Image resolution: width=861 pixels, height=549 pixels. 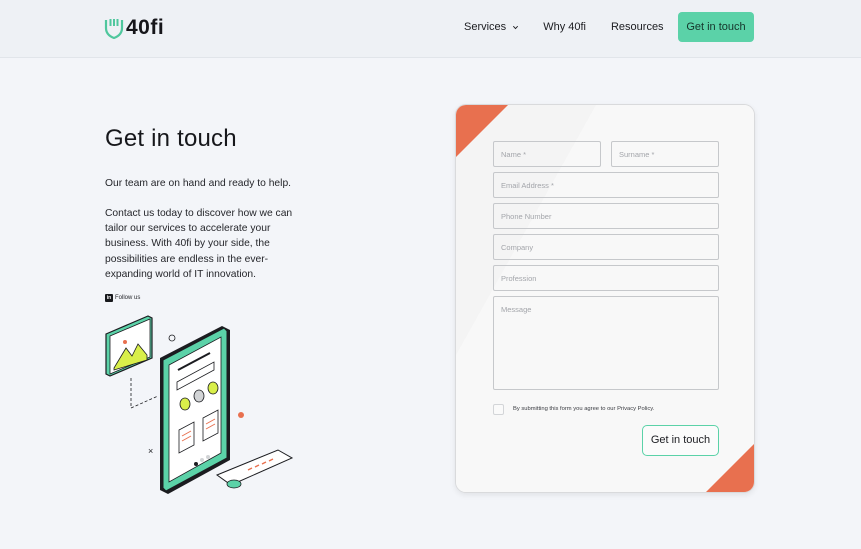 I want to click on nav-item-why-40fi: Why 40fi, so click(x=564, y=27).